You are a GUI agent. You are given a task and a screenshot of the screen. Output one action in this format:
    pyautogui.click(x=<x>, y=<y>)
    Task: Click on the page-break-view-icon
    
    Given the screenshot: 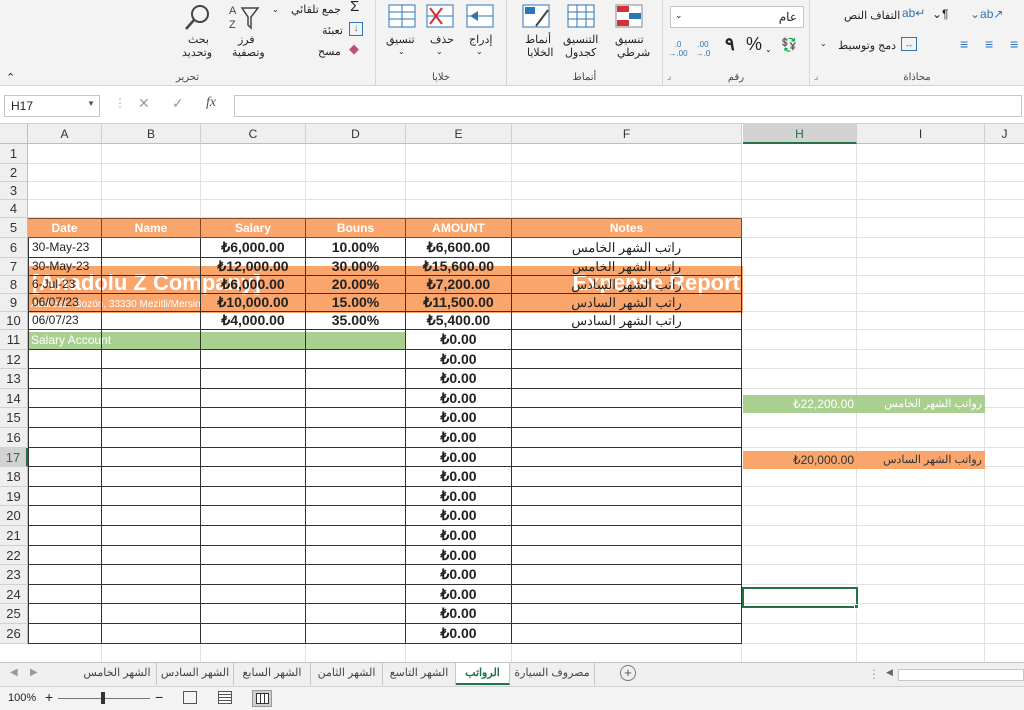 What is the action you would take?
    pyautogui.click(x=190, y=697)
    